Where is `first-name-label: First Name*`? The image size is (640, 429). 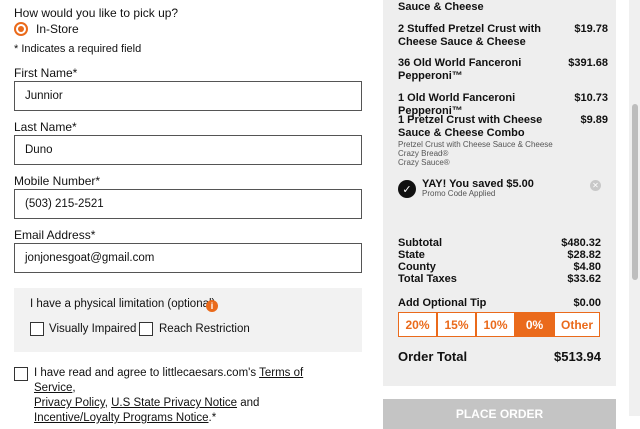
first-name-label: First Name* is located at coordinates (46, 73).